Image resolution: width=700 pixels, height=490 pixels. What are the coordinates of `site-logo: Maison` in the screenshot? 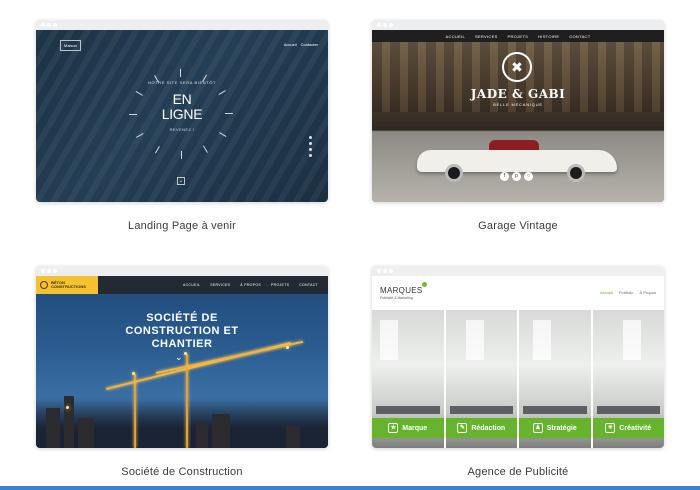 It's located at (70, 45).